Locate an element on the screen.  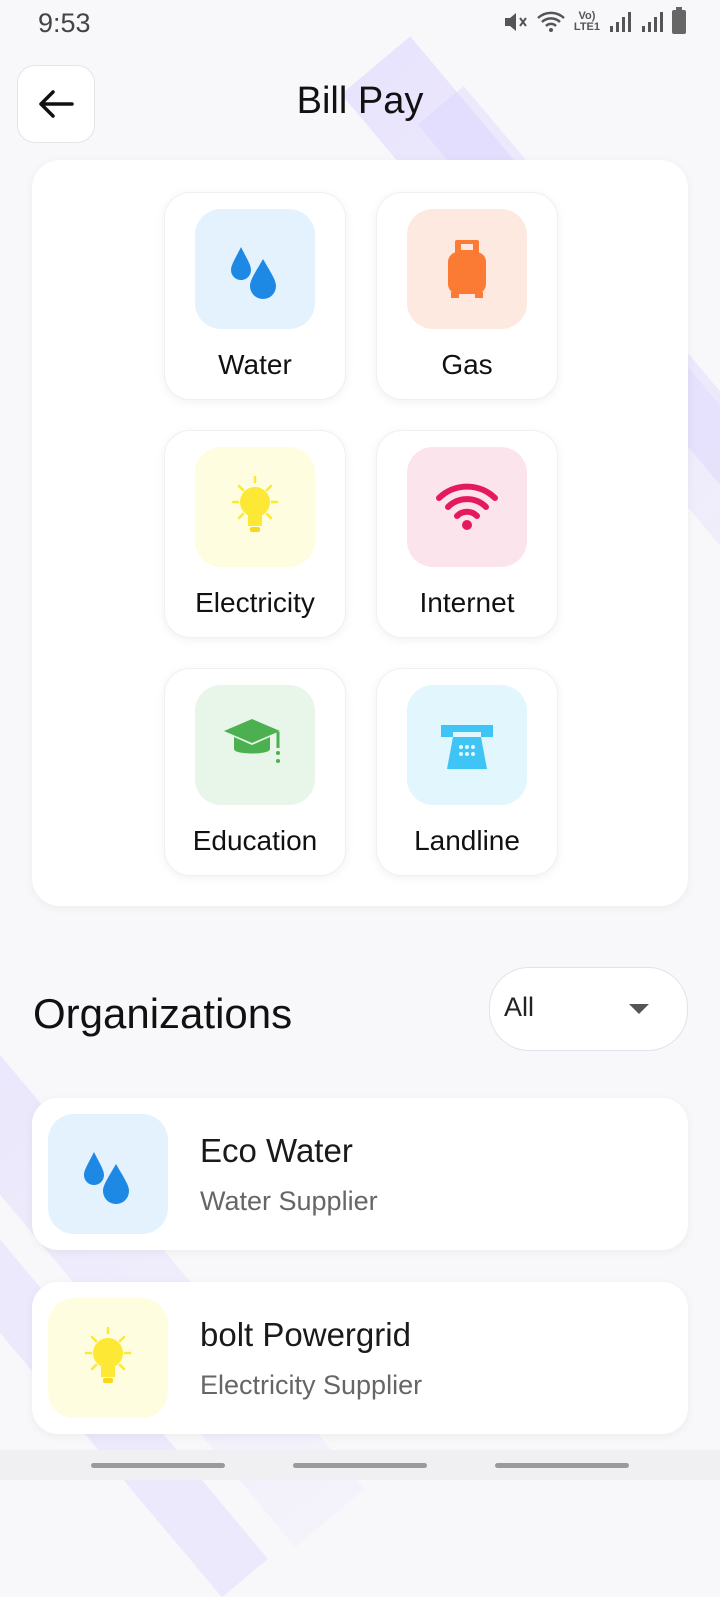
category-landline: Landline is located at coordinates (467, 772).